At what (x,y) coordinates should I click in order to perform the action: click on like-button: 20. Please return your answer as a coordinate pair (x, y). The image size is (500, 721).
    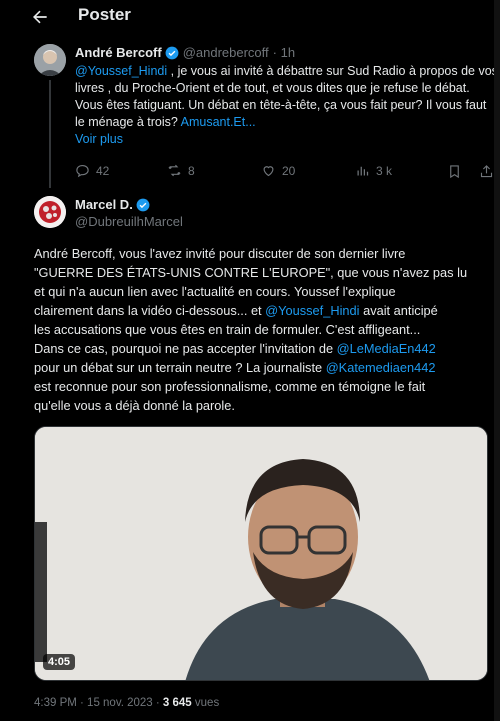
    Looking at the image, I should click on (278, 170).